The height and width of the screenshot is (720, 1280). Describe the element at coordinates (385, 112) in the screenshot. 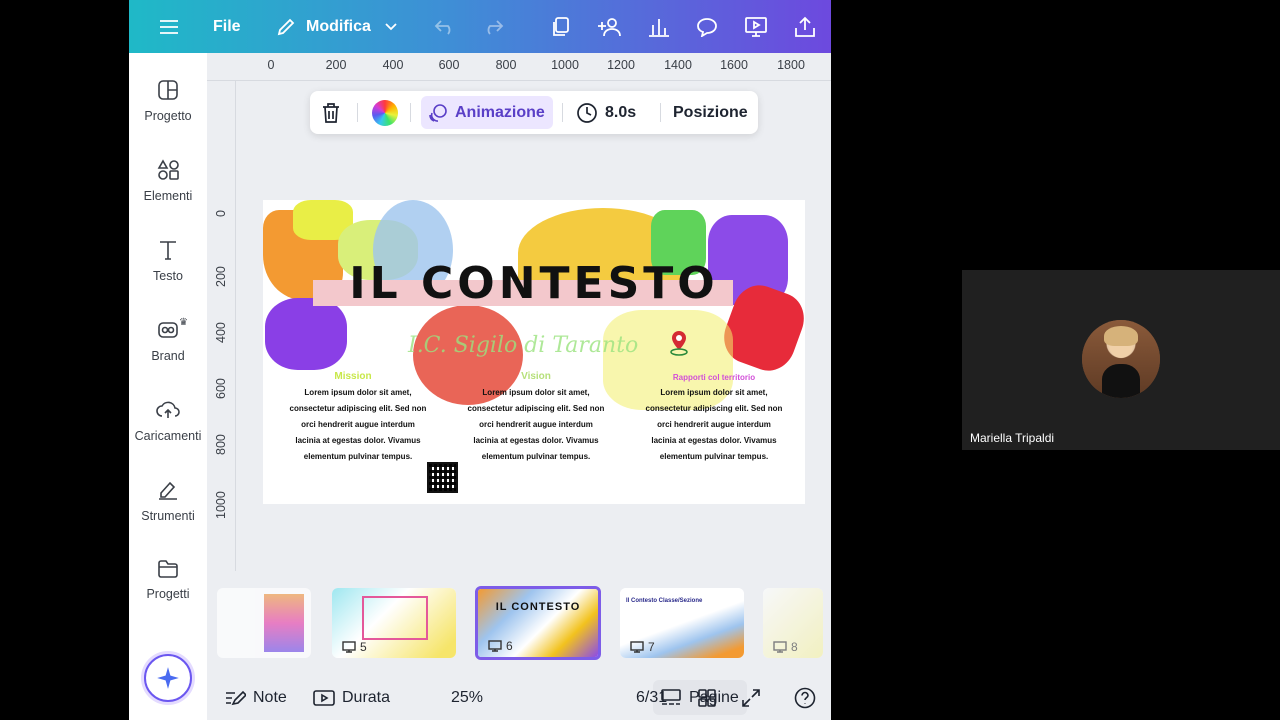

I see `color-wheel-icon` at that location.